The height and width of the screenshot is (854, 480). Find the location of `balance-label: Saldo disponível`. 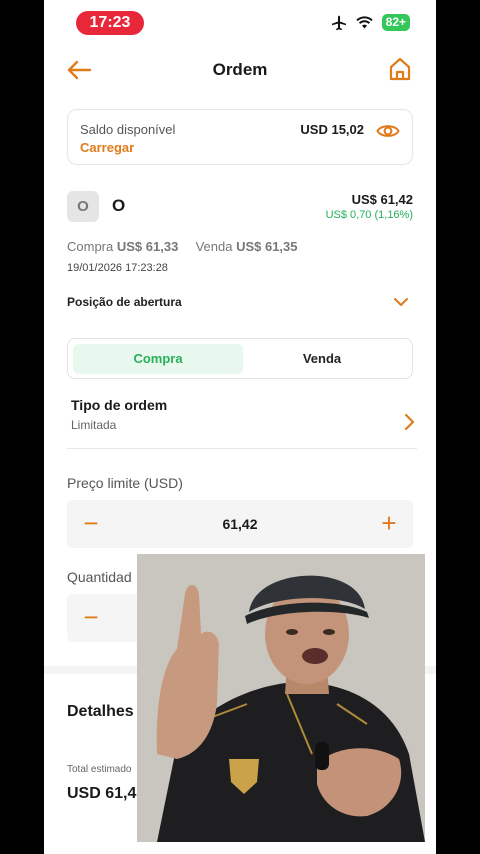

balance-label: Saldo disponível is located at coordinates (128, 129).